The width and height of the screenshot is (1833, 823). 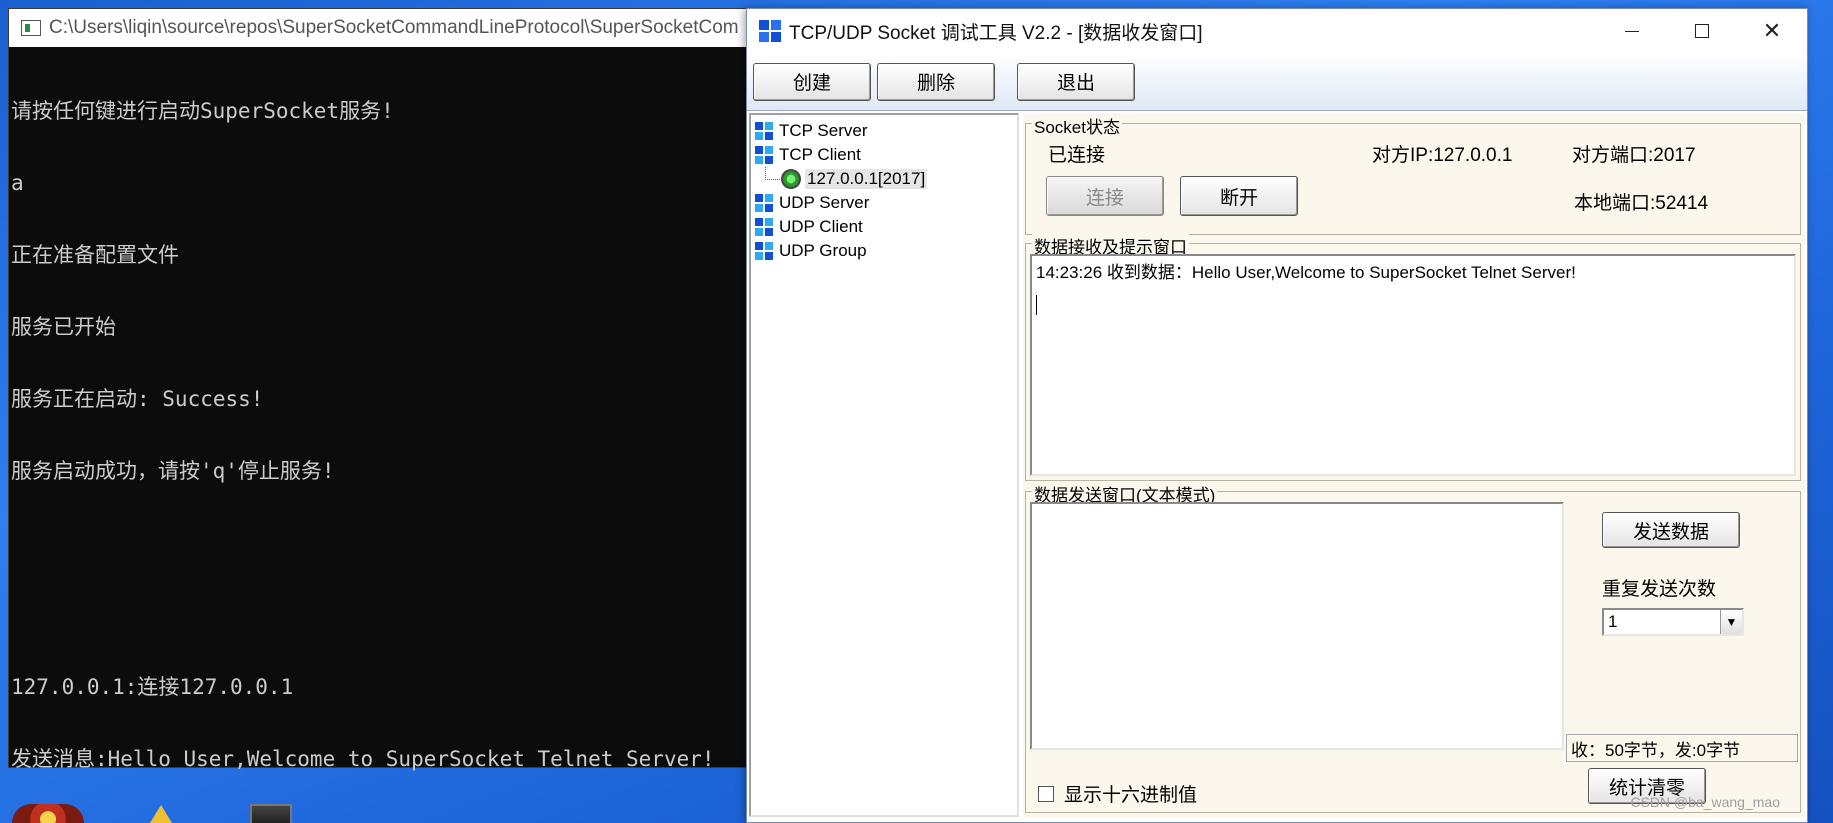 I want to click on hex-toggle: 显示十六进制值, so click(x=1117, y=793).